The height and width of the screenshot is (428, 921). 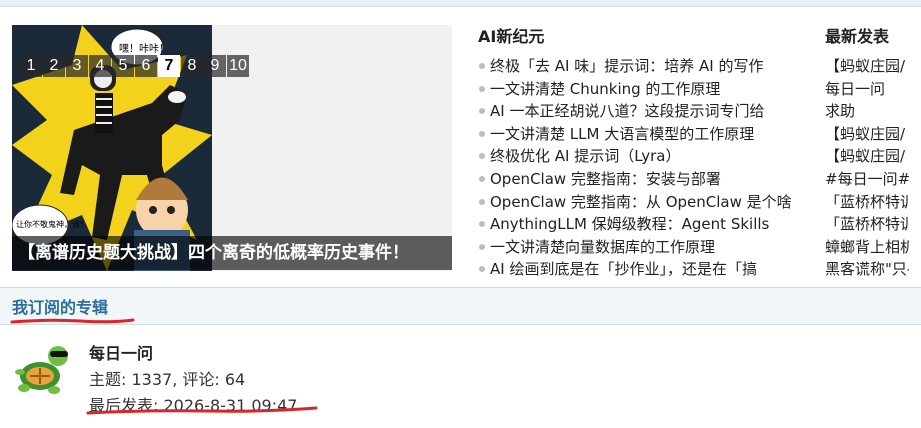 What do you see at coordinates (867, 179) in the screenshot?
I see `post-link: #每日一问#` at bounding box center [867, 179].